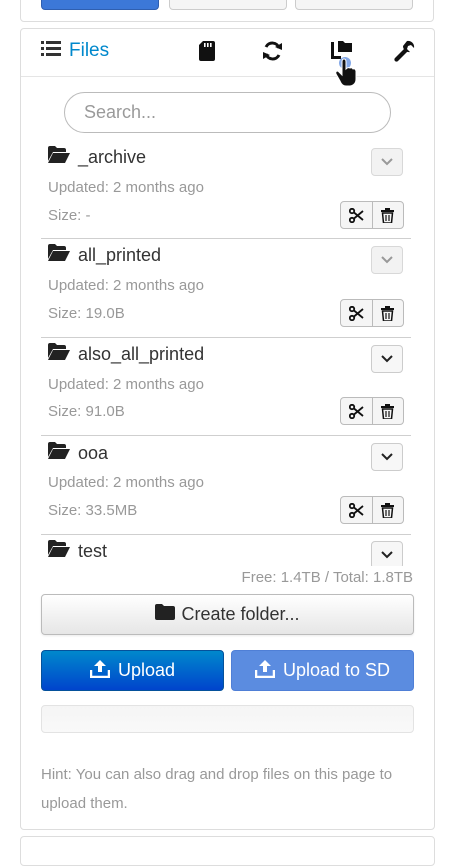  I want to click on file-list-item: ooa Updated: 2 months ago Size: 33.5MB, so click(226, 488).